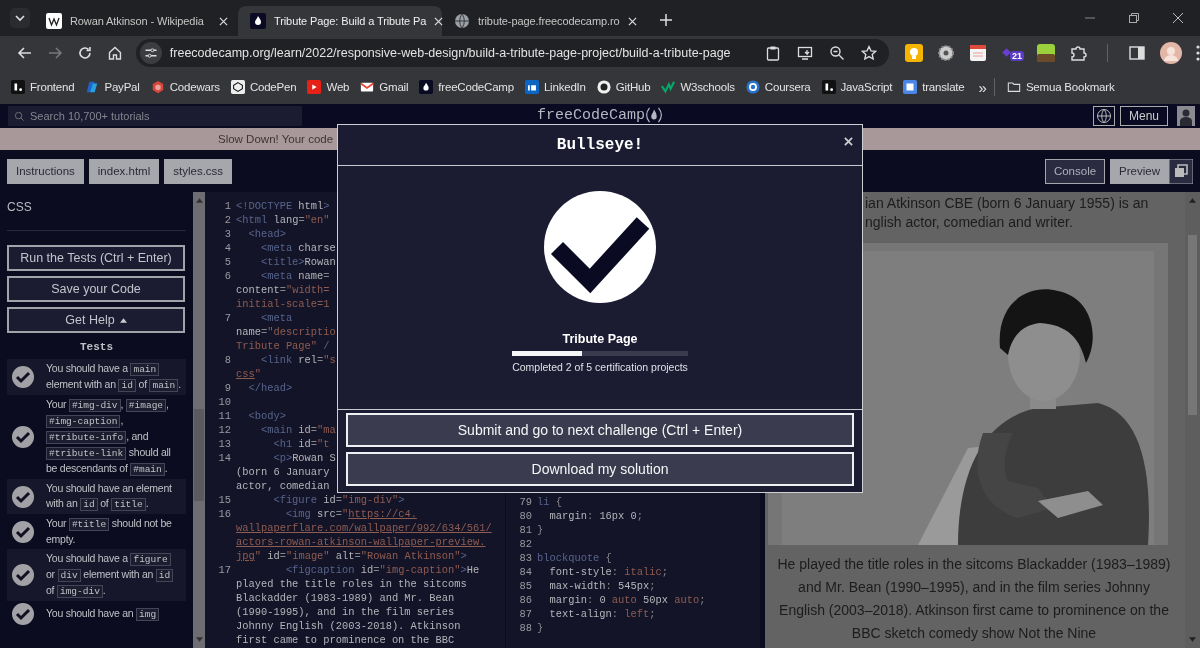  What do you see at coordinates (512, 53) in the screenshot?
I see `address-bar: freecodecamp.org/learn/2022/responsive-web-design/build-a-tribute-page-project/build-a-tribute-page` at bounding box center [512, 53].